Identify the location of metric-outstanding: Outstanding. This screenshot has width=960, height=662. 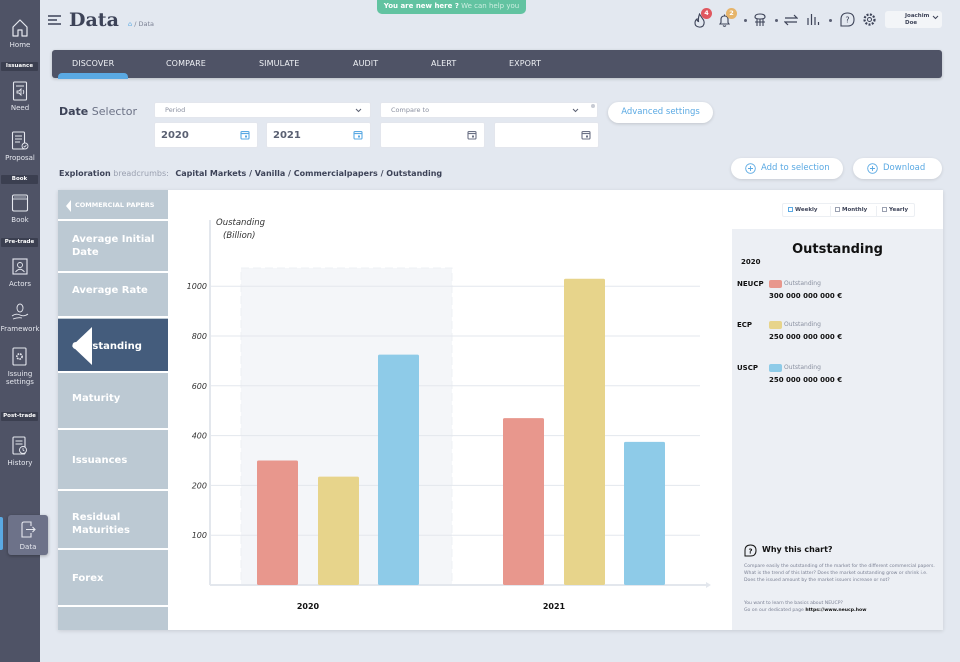
(113, 346).